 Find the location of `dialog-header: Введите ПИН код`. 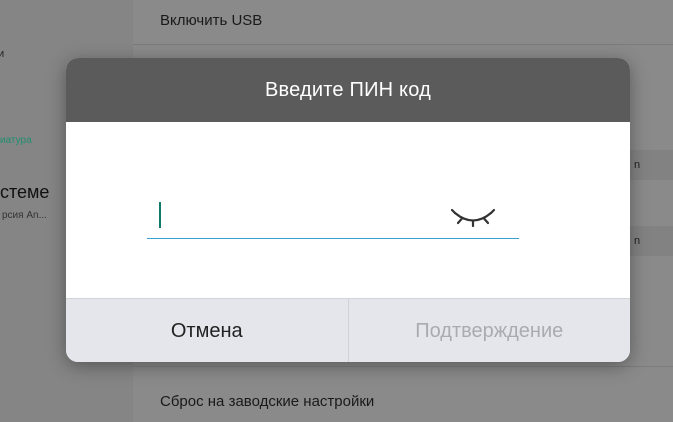

dialog-header: Введите ПИН код is located at coordinates (348, 90).